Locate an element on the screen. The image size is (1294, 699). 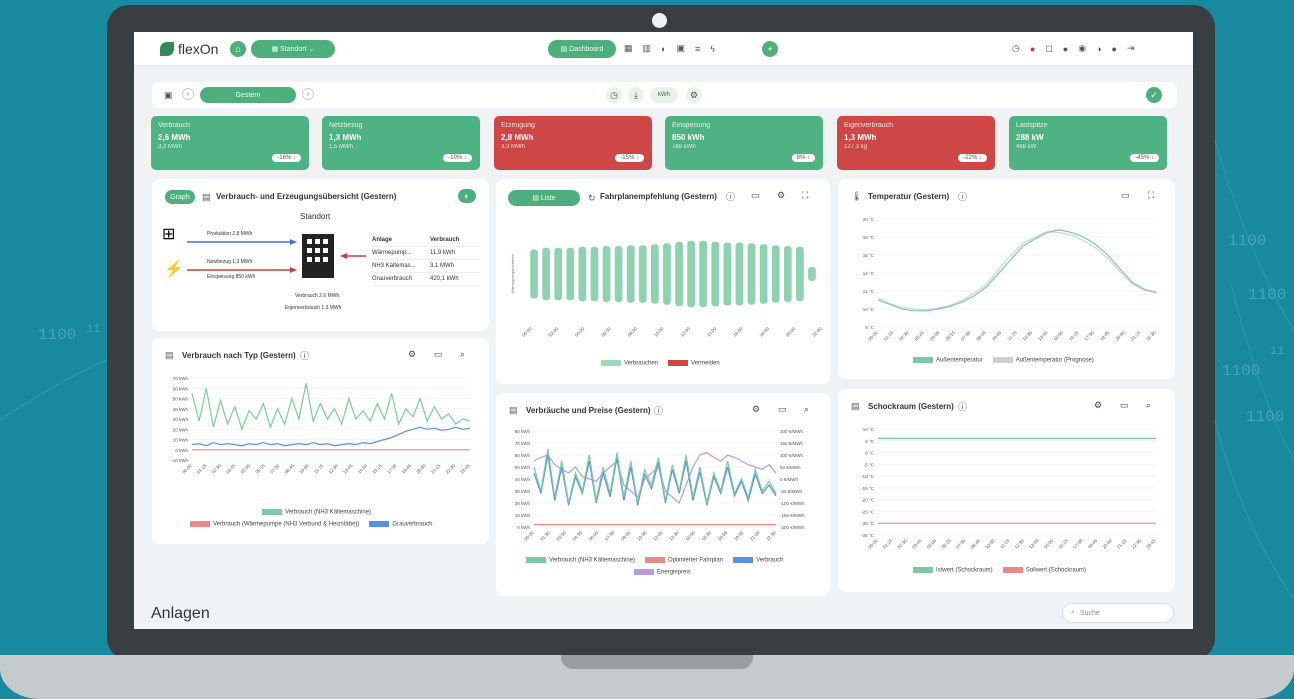
y-tick-label: -35 °C is located at coordinates (868, 535).